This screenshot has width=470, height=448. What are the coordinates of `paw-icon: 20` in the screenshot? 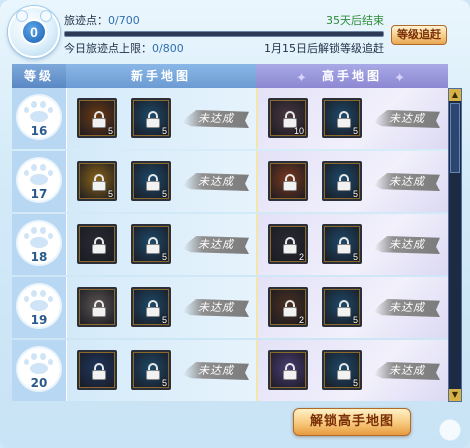 It's located at (39, 369).